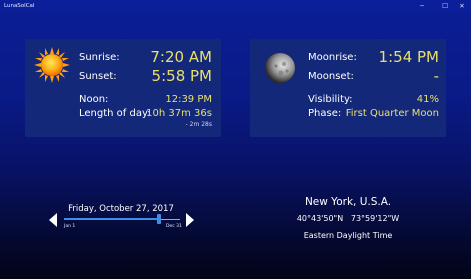 Image resolution: width=471 pixels, height=279 pixels. I want to click on location-city: New York, U.S.A., so click(348, 202).